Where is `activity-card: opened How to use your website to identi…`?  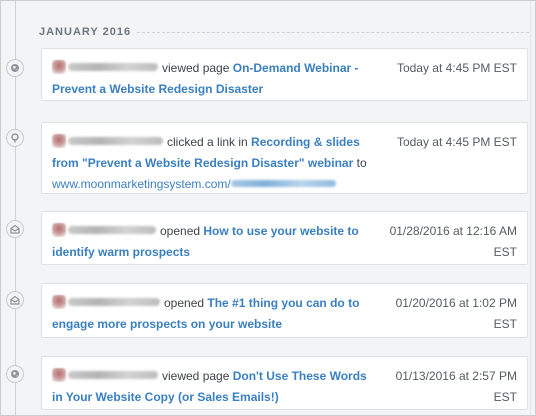
activity-card: opened How to use your website to identi… is located at coordinates (284, 238).